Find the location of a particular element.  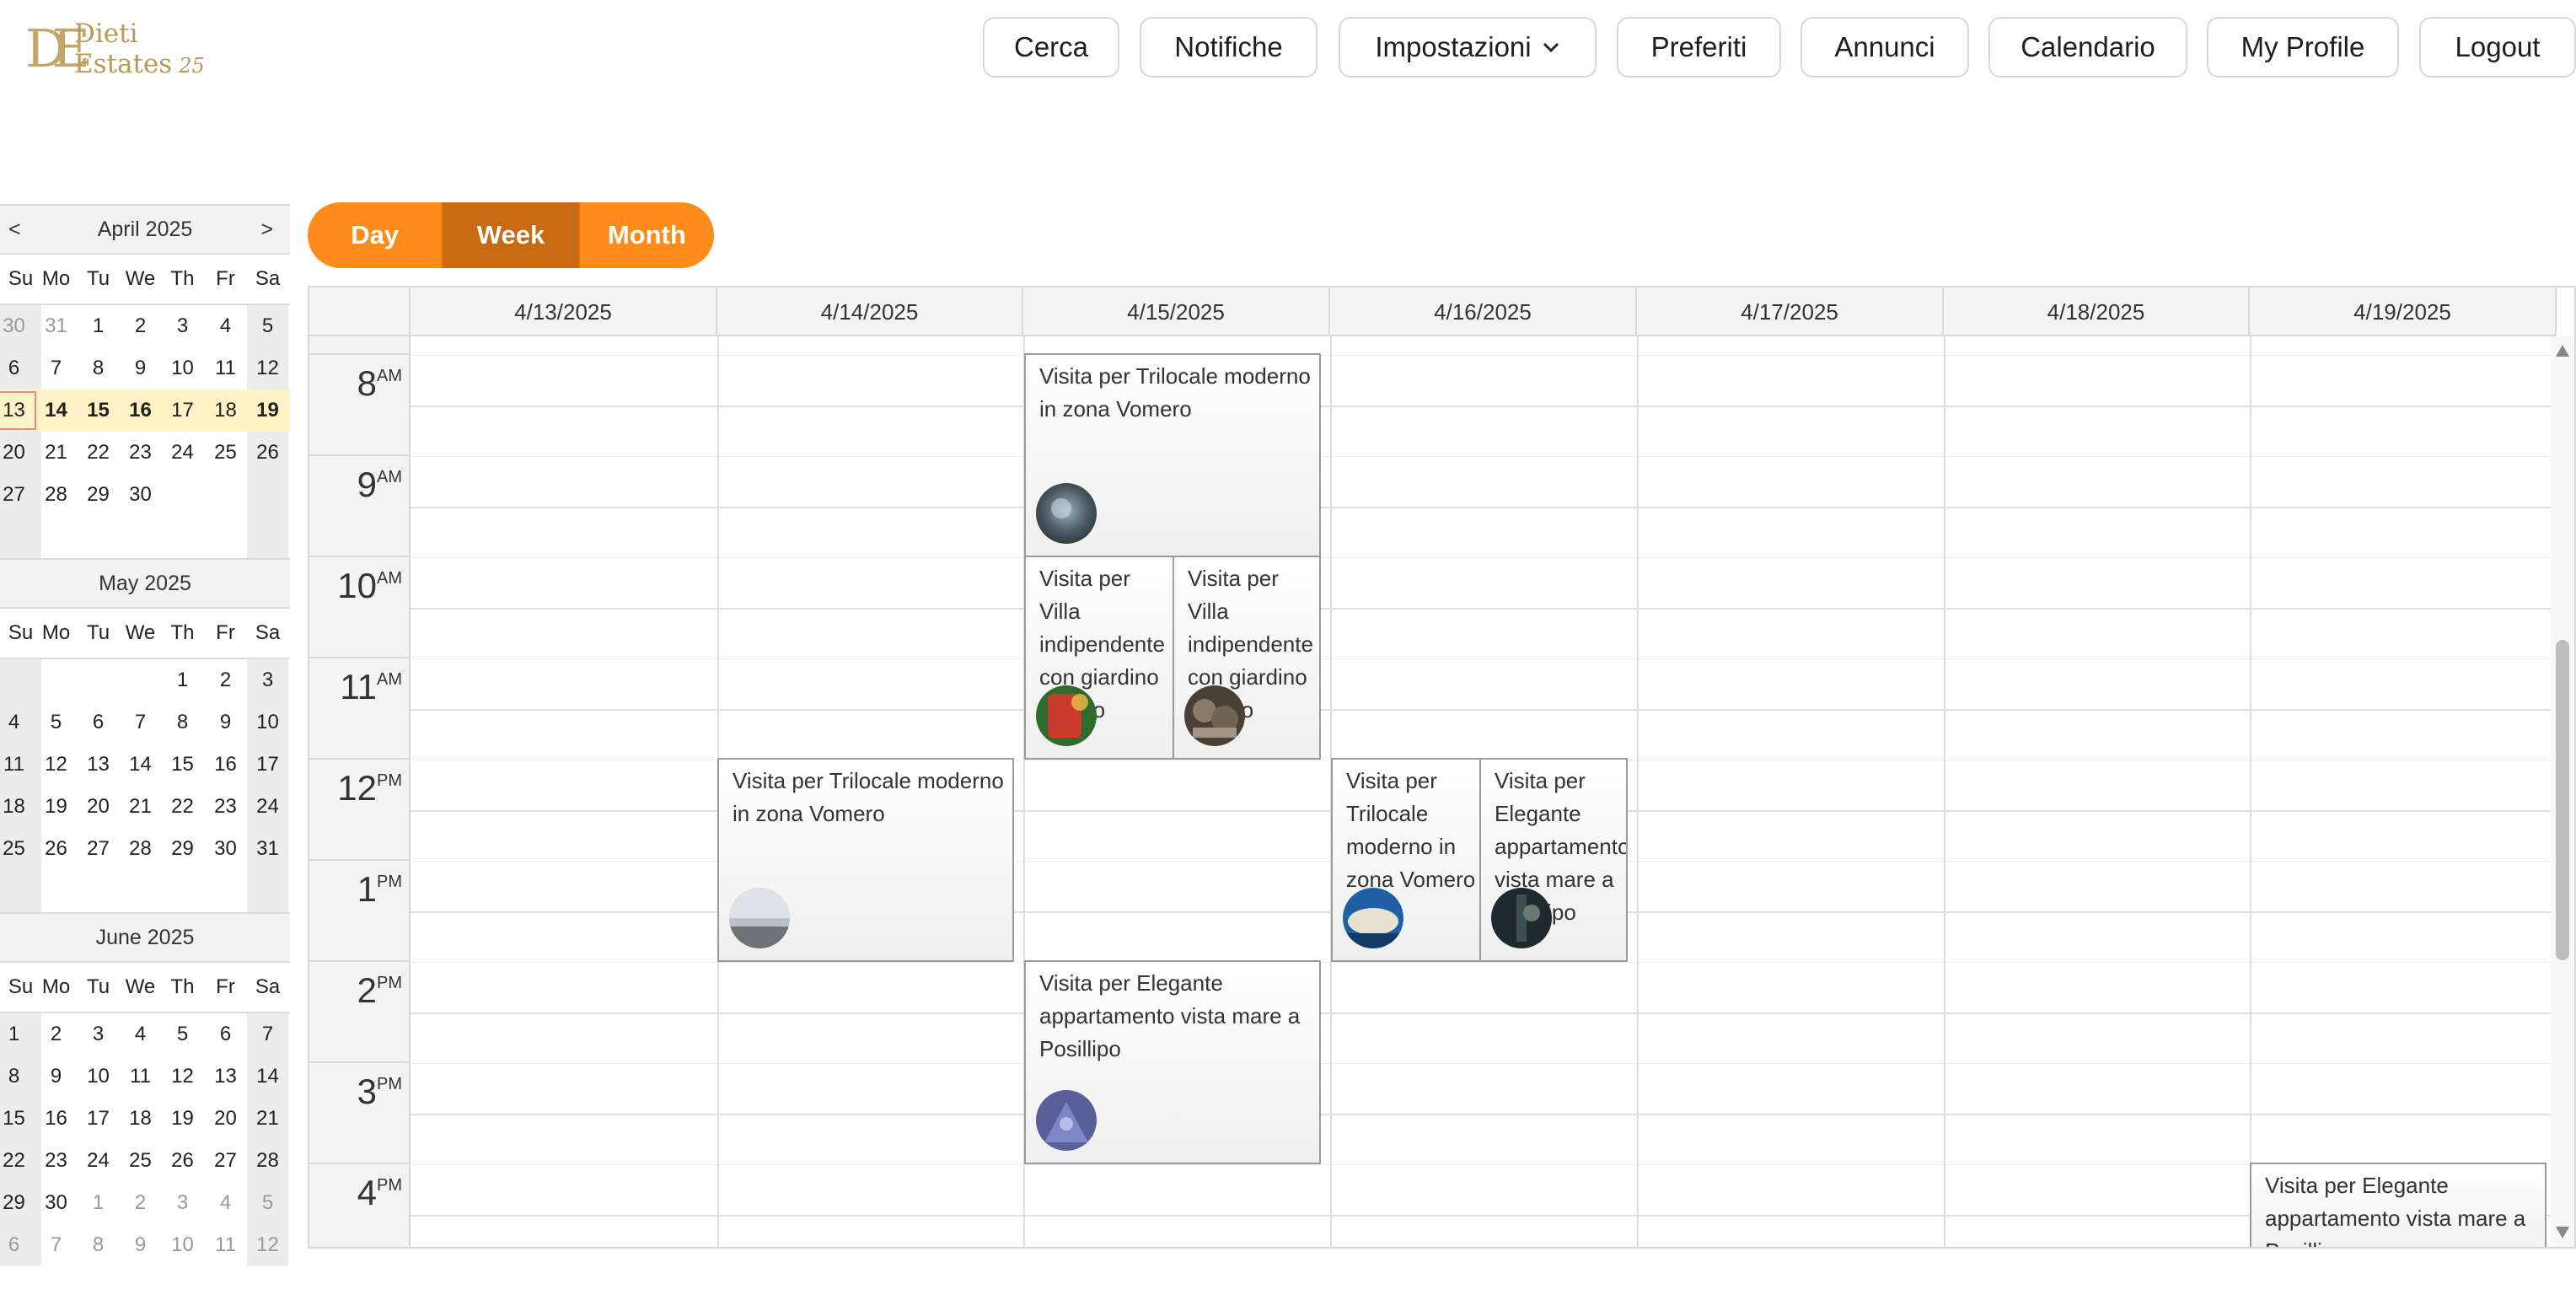

calendar-day: 21 is located at coordinates (56, 453).